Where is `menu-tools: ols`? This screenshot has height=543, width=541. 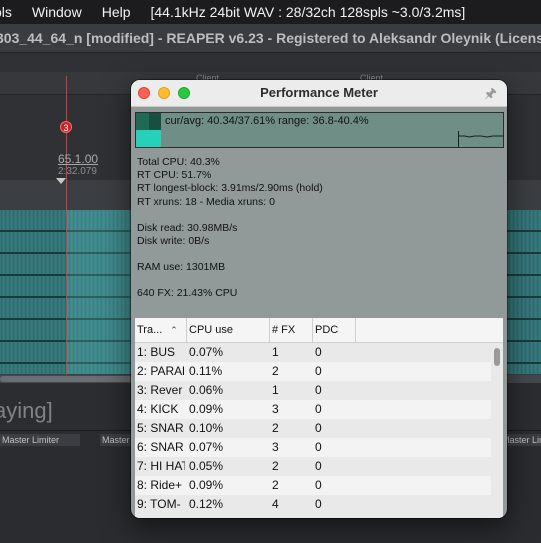 menu-tools: ols is located at coordinates (6, 12).